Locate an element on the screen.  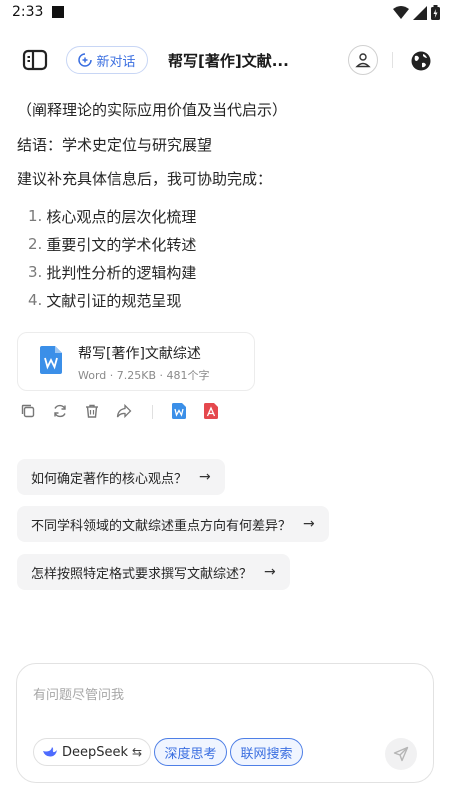
new-chat-button: 新对话 is located at coordinates (107, 60).